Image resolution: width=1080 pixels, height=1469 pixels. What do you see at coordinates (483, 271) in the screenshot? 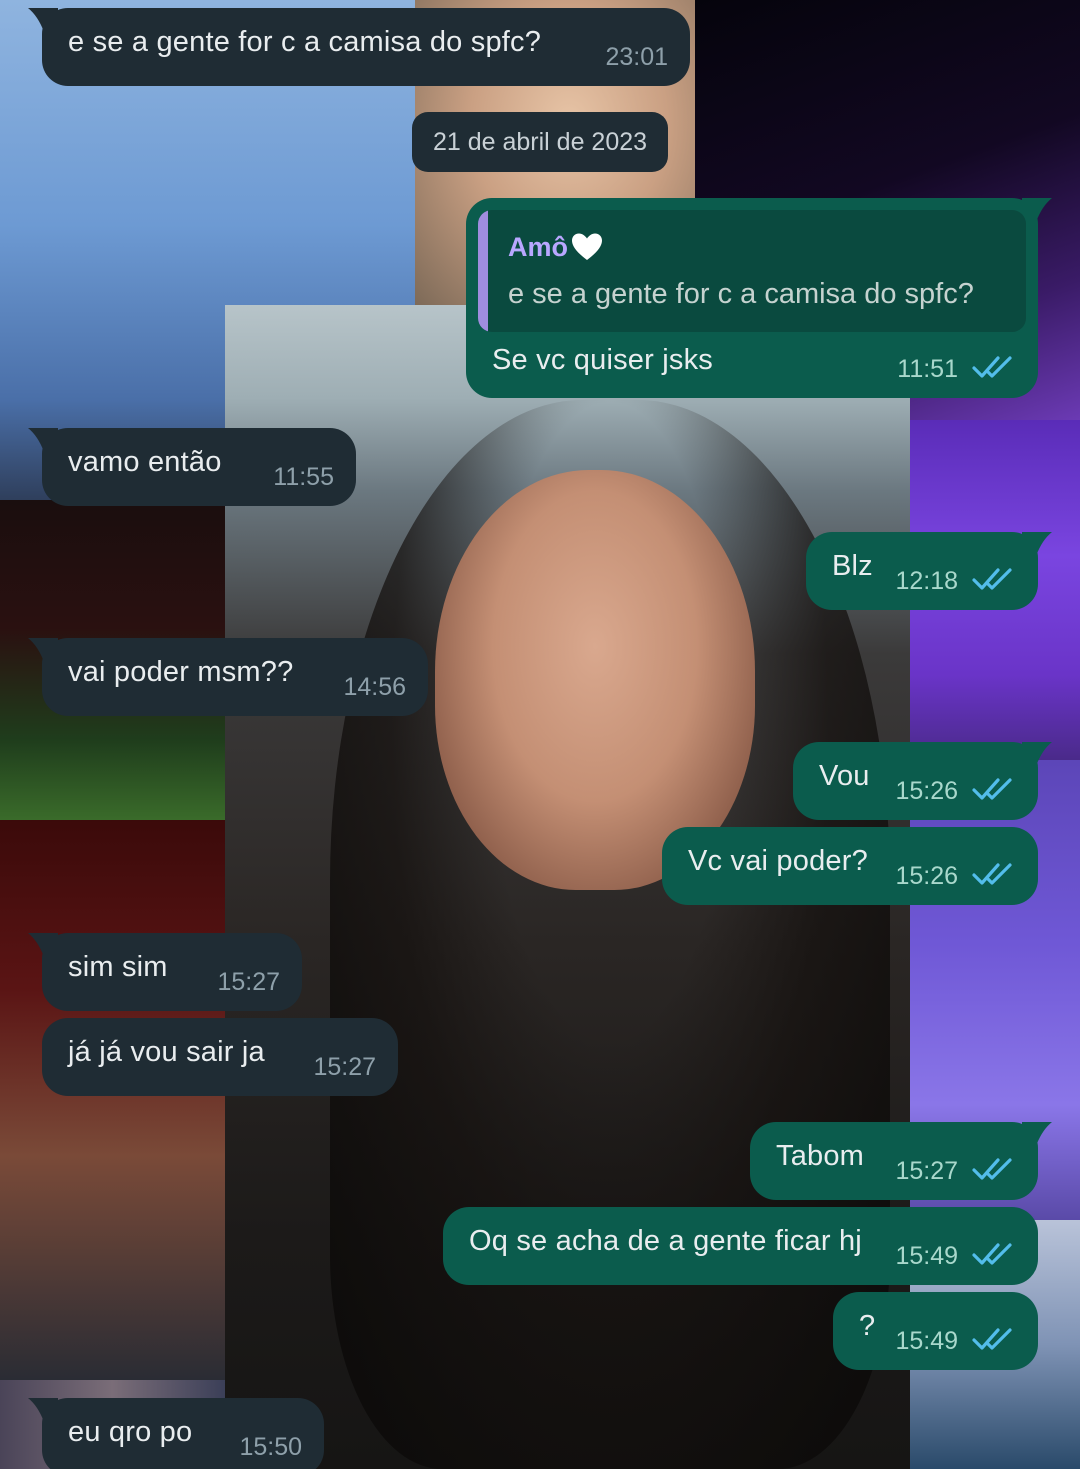
I see `quote-accent-bar` at bounding box center [483, 271].